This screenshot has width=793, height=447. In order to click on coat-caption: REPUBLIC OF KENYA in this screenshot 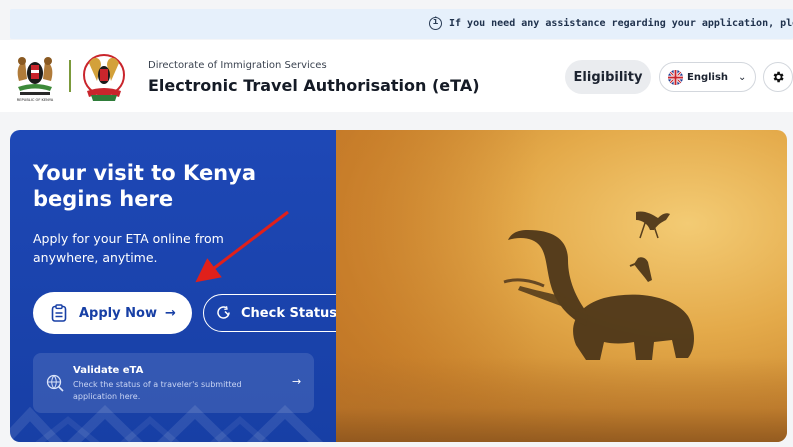, I will do `click(35, 100)`.